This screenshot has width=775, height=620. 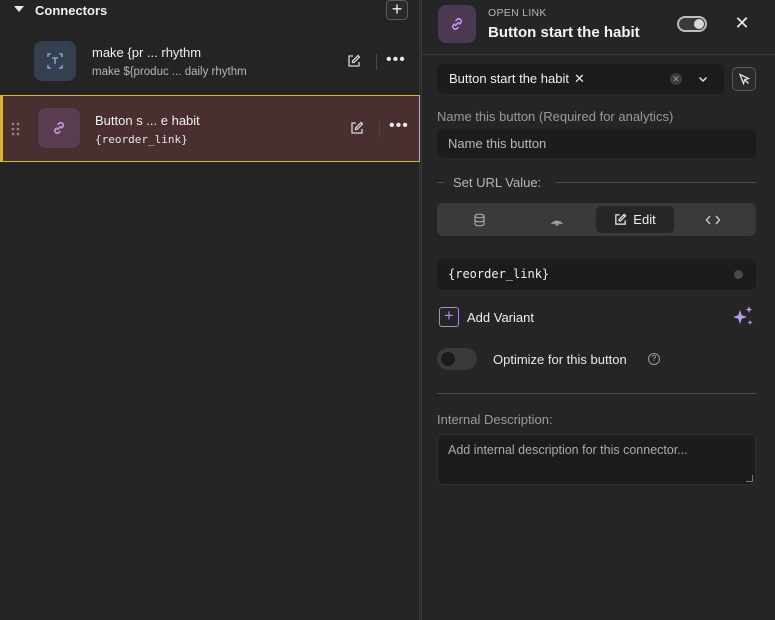 I want to click on broadcast-icon, so click(x=557, y=223).